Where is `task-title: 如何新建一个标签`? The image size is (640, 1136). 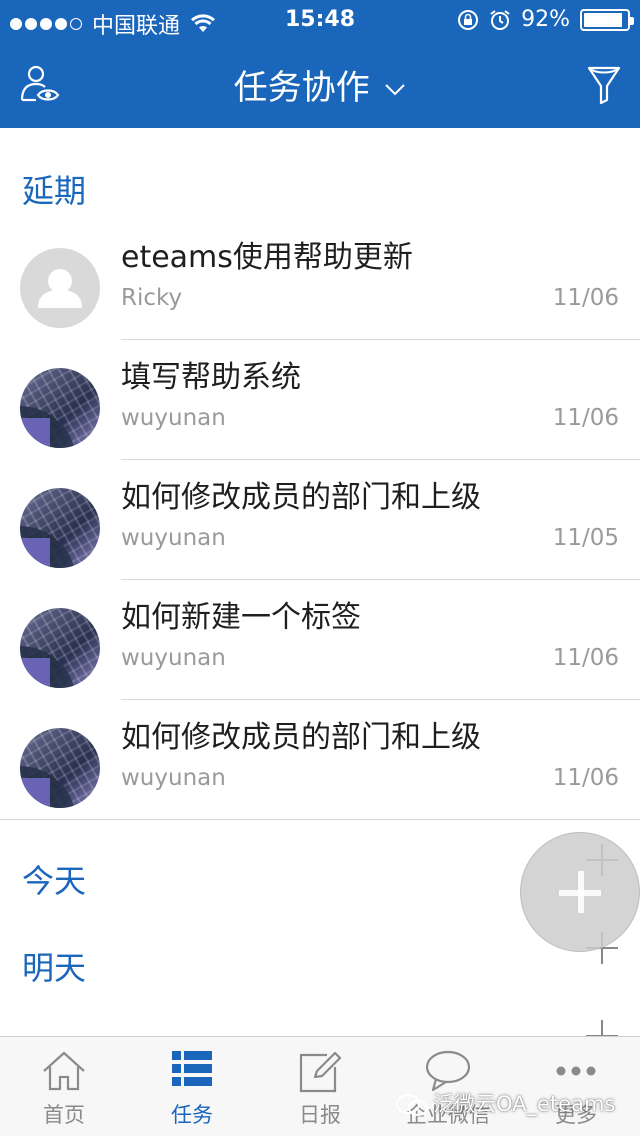 task-title: 如何新建一个标签 is located at coordinates (241, 617).